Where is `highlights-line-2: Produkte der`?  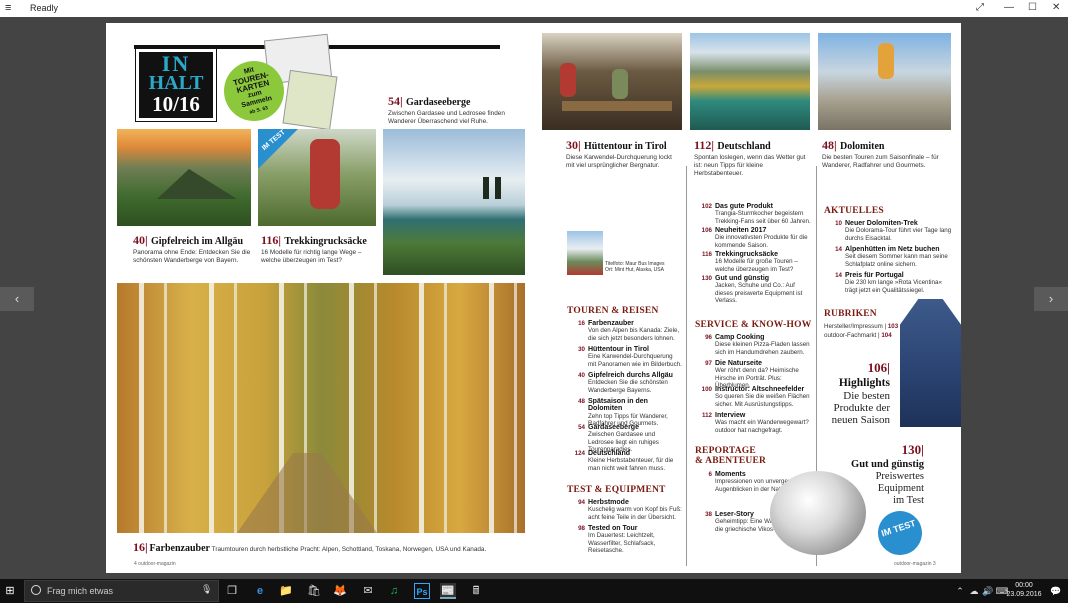 highlights-line-2: Produkte der is located at coordinates (861, 408).